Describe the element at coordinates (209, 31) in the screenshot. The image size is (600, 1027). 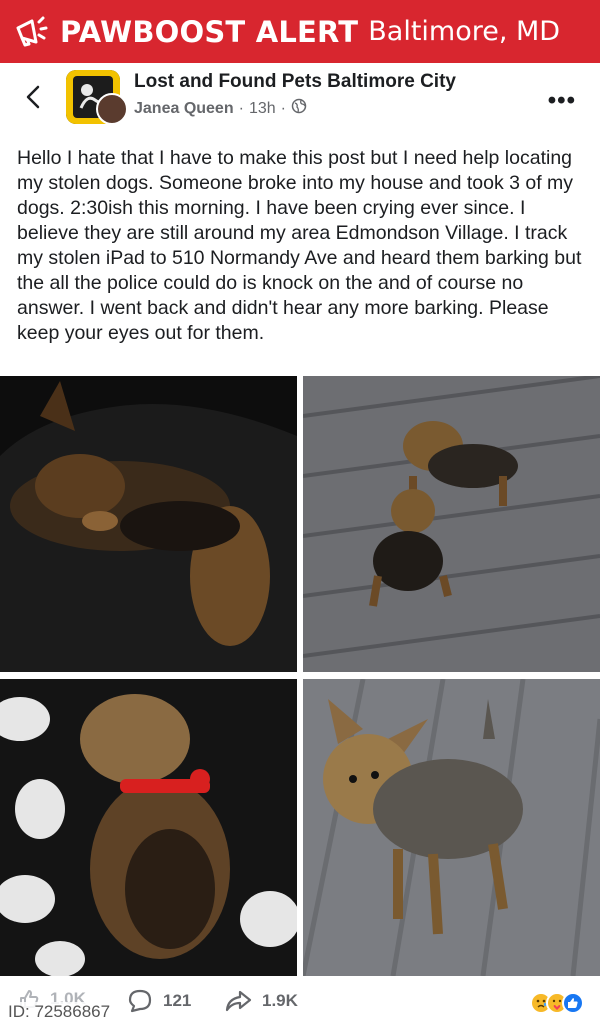
I see `banner-title: PAWBOOST ALERT` at that location.